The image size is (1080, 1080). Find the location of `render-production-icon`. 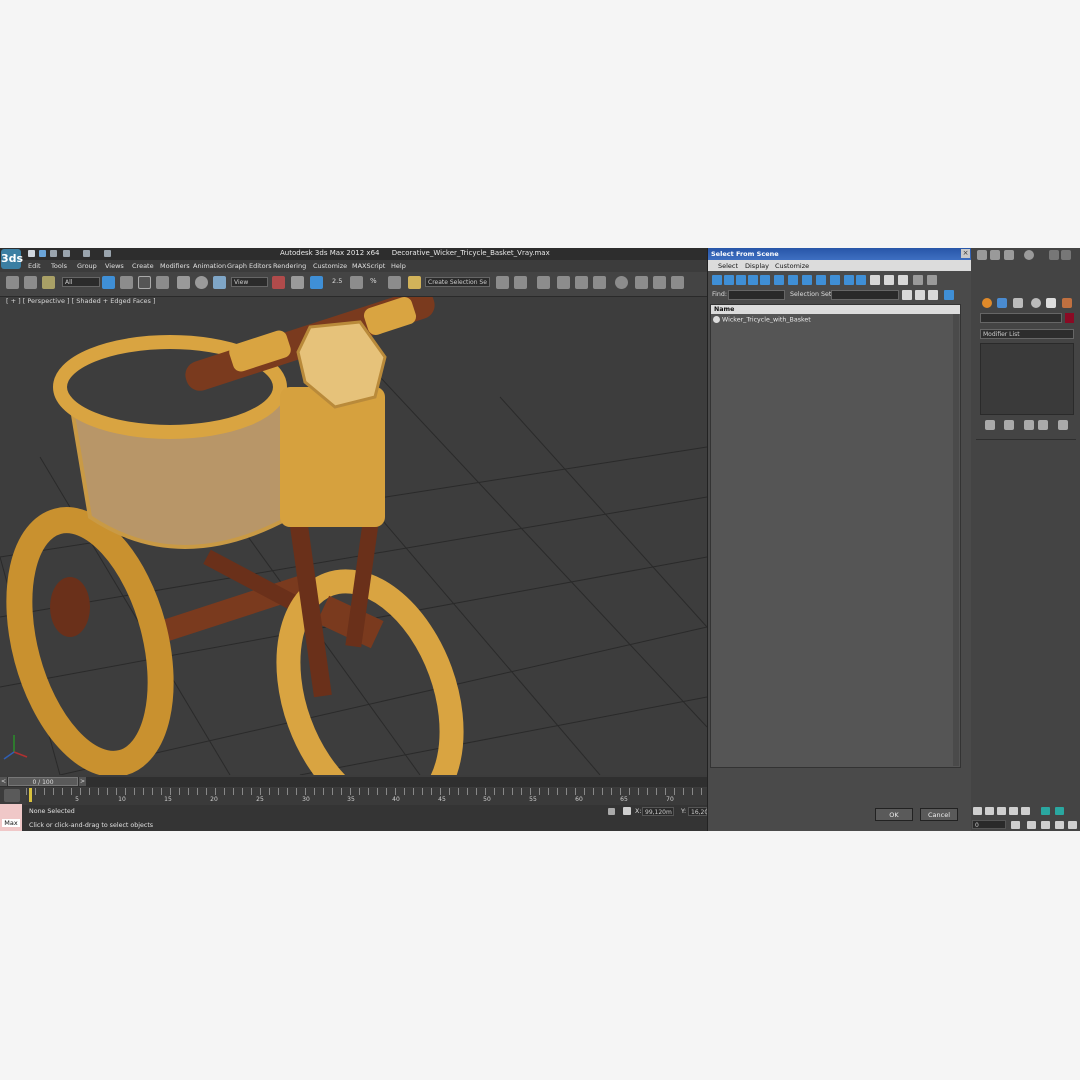

render-production-icon is located at coordinates (677, 282).